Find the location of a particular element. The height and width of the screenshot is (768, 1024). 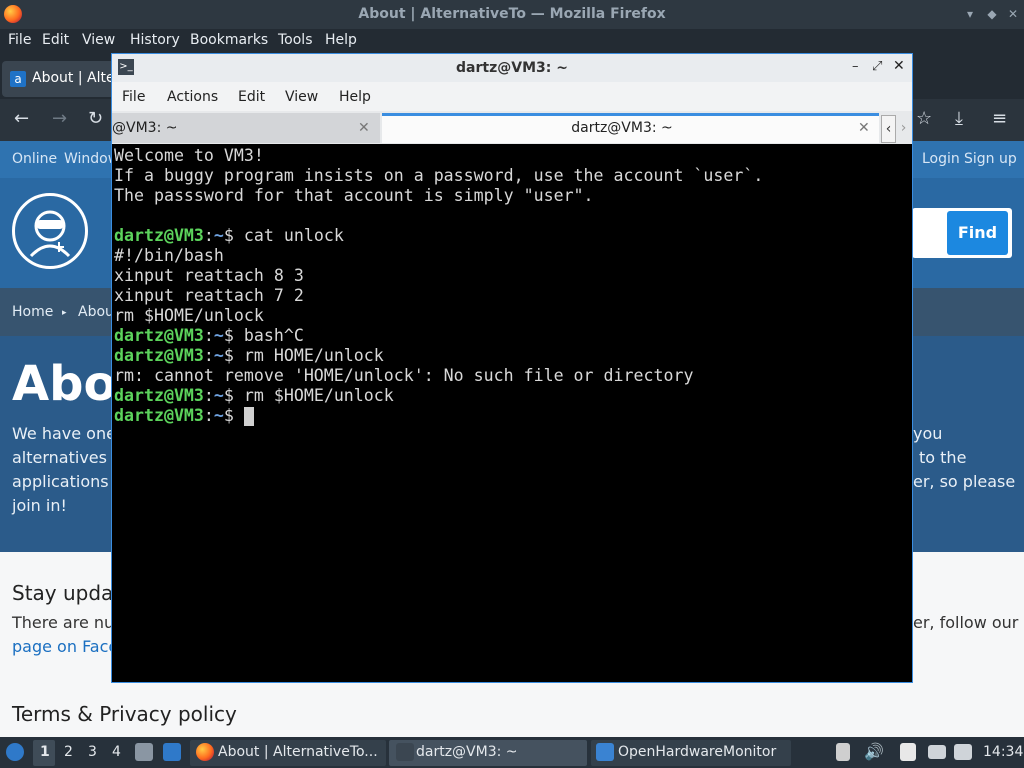

workspace-4: 4 is located at coordinates (116, 752).